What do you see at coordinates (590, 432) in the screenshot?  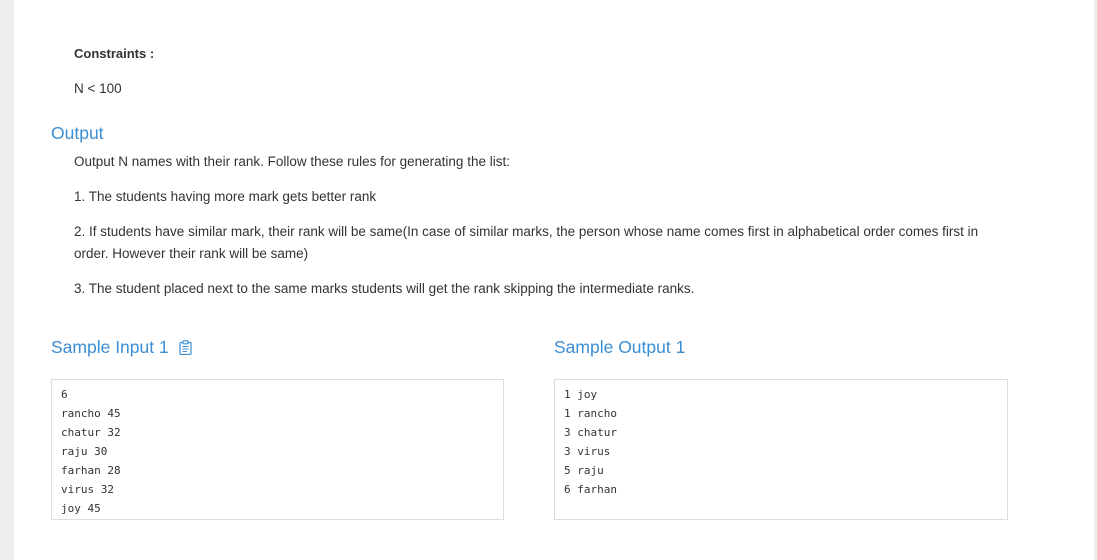 I see `sample-output-line: 3 chatur` at bounding box center [590, 432].